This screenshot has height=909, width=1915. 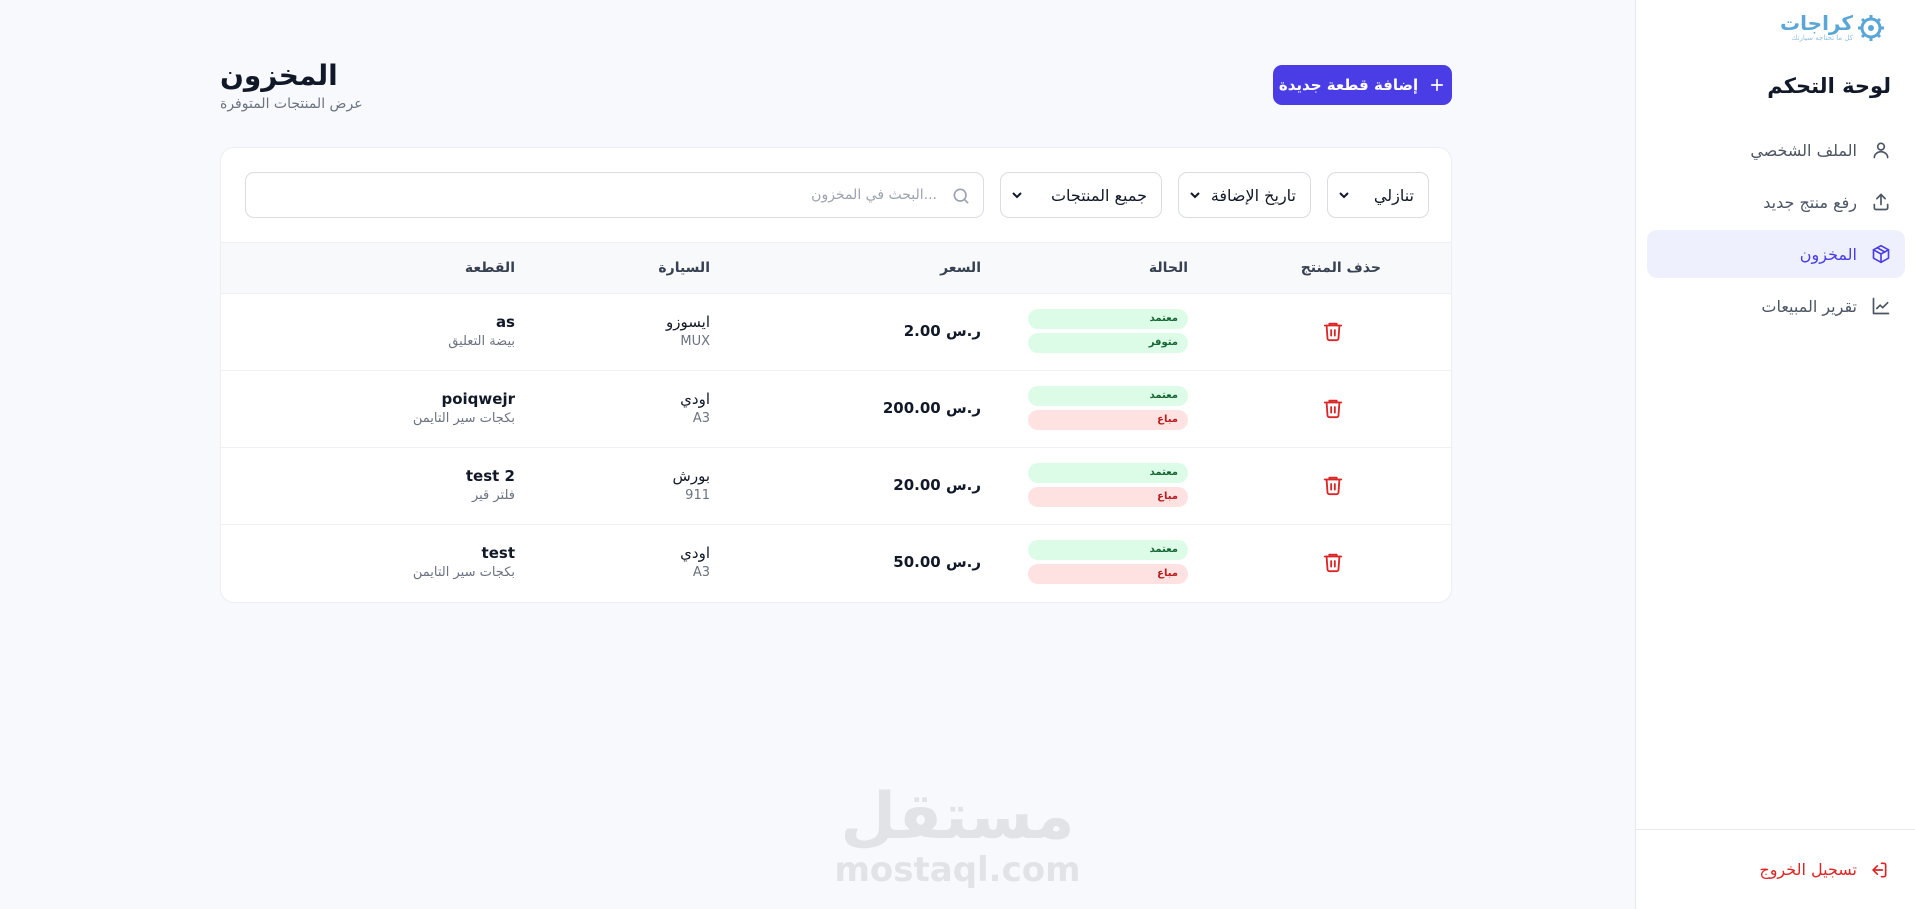 I want to click on logout-button: تسجيل الخروج, so click(x=1775, y=869).